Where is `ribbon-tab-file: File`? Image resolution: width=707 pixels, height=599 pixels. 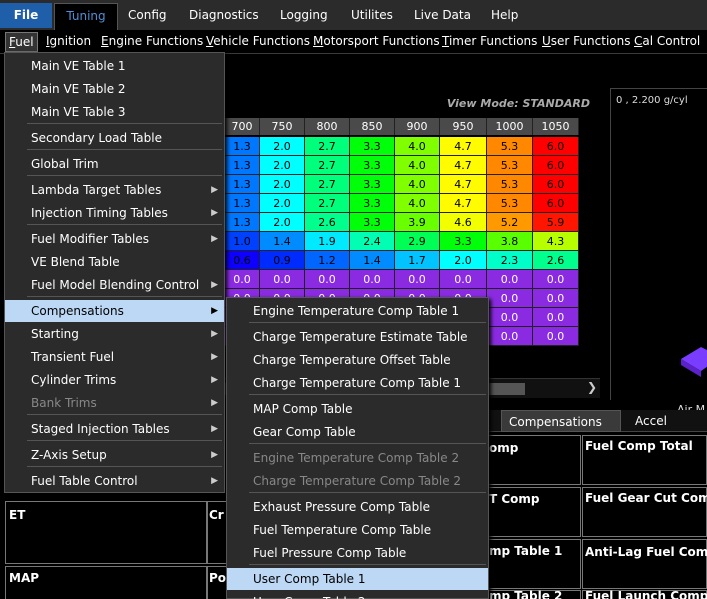 ribbon-tab-file: File is located at coordinates (26, 15).